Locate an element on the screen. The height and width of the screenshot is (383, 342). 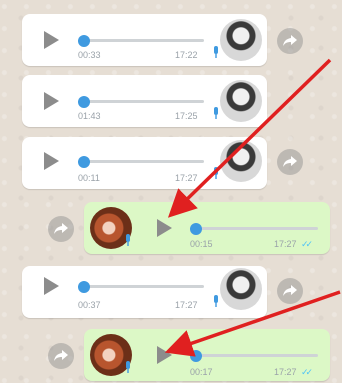
duration-text: 00:37 is located at coordinates (89, 305).